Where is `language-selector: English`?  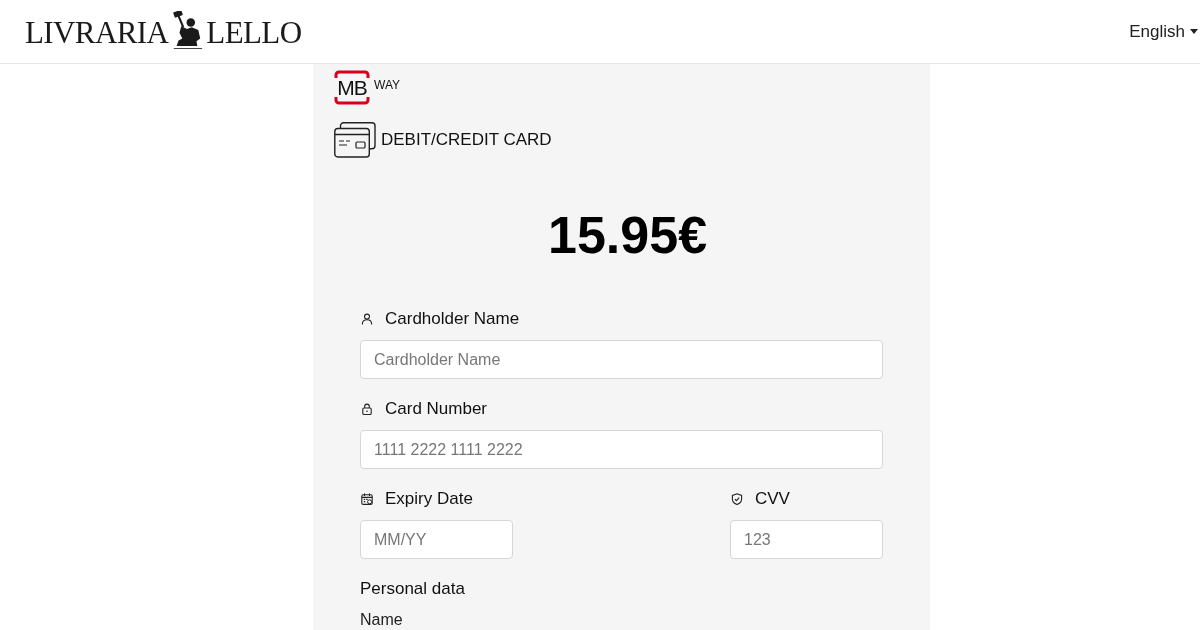
language-selector: English is located at coordinates (1163, 31).